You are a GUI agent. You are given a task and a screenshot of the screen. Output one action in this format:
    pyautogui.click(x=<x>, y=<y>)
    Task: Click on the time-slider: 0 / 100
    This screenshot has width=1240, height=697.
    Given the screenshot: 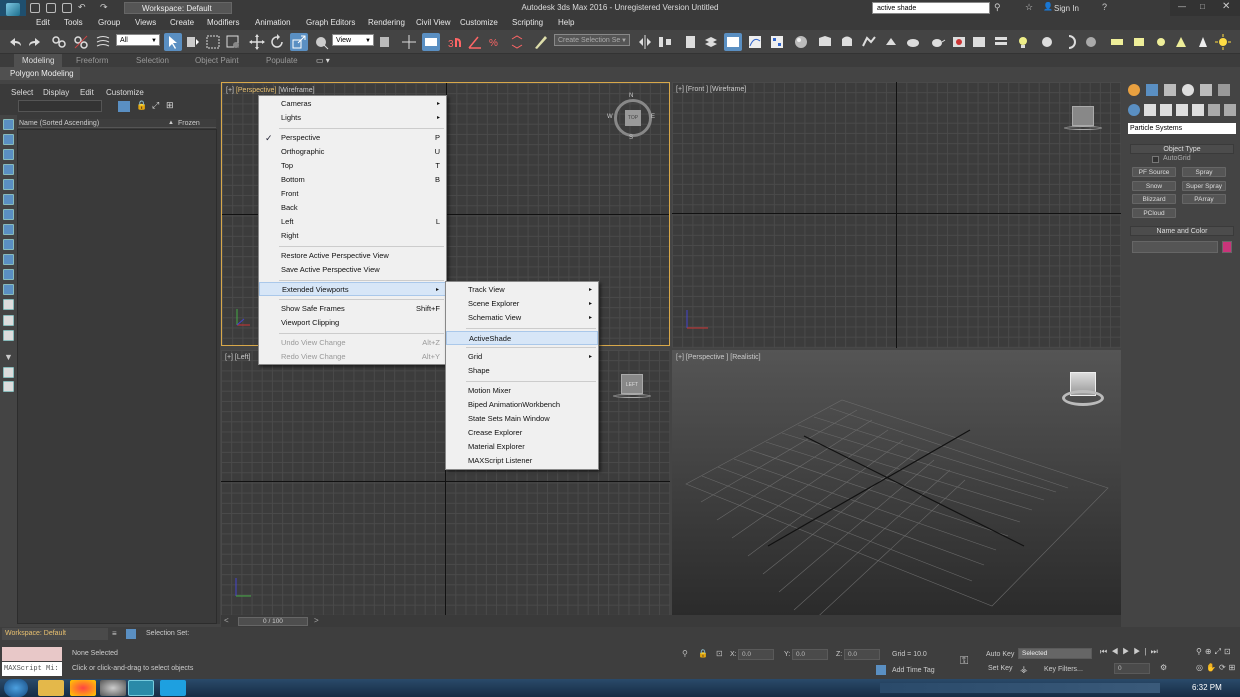 What is the action you would take?
    pyautogui.click(x=273, y=621)
    